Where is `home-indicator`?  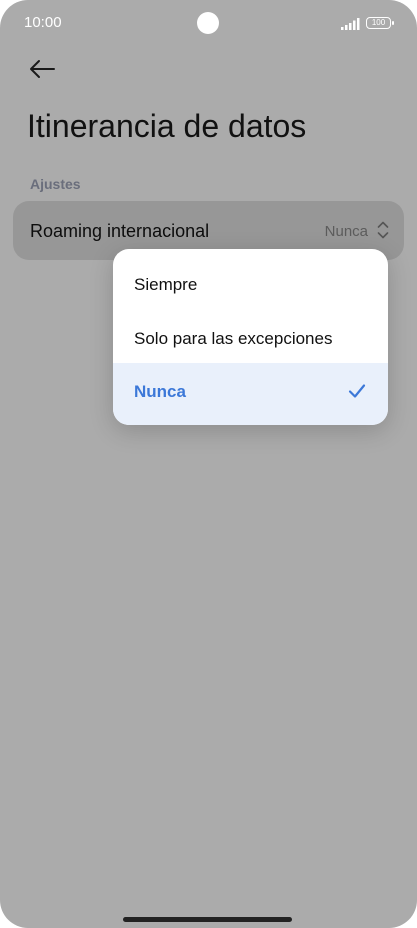
home-indicator is located at coordinates (207, 919).